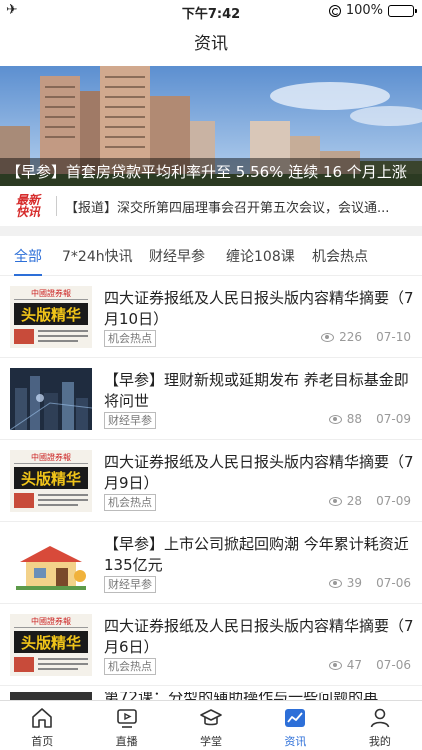  Describe the element at coordinates (354, 583) in the screenshot. I see `view-count: 39` at that location.